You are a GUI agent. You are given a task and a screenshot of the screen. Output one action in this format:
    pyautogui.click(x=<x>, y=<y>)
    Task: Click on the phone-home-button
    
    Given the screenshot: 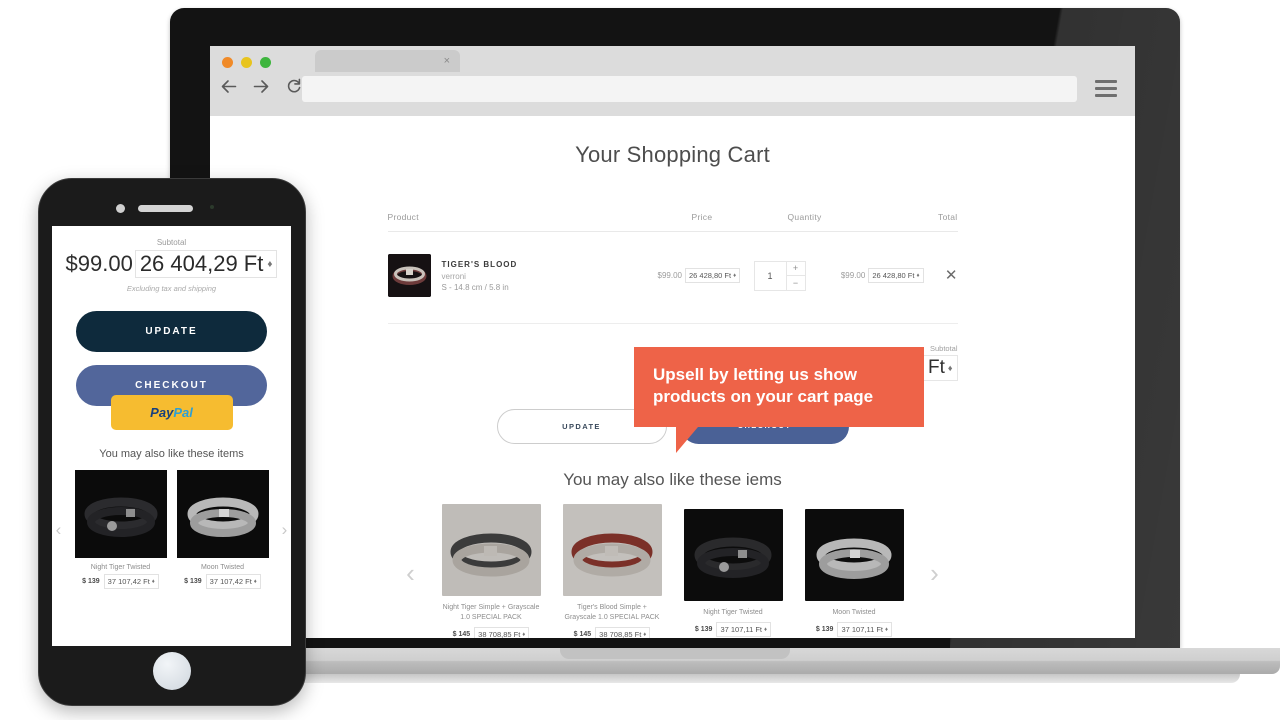 What is the action you would take?
    pyautogui.click(x=172, y=671)
    